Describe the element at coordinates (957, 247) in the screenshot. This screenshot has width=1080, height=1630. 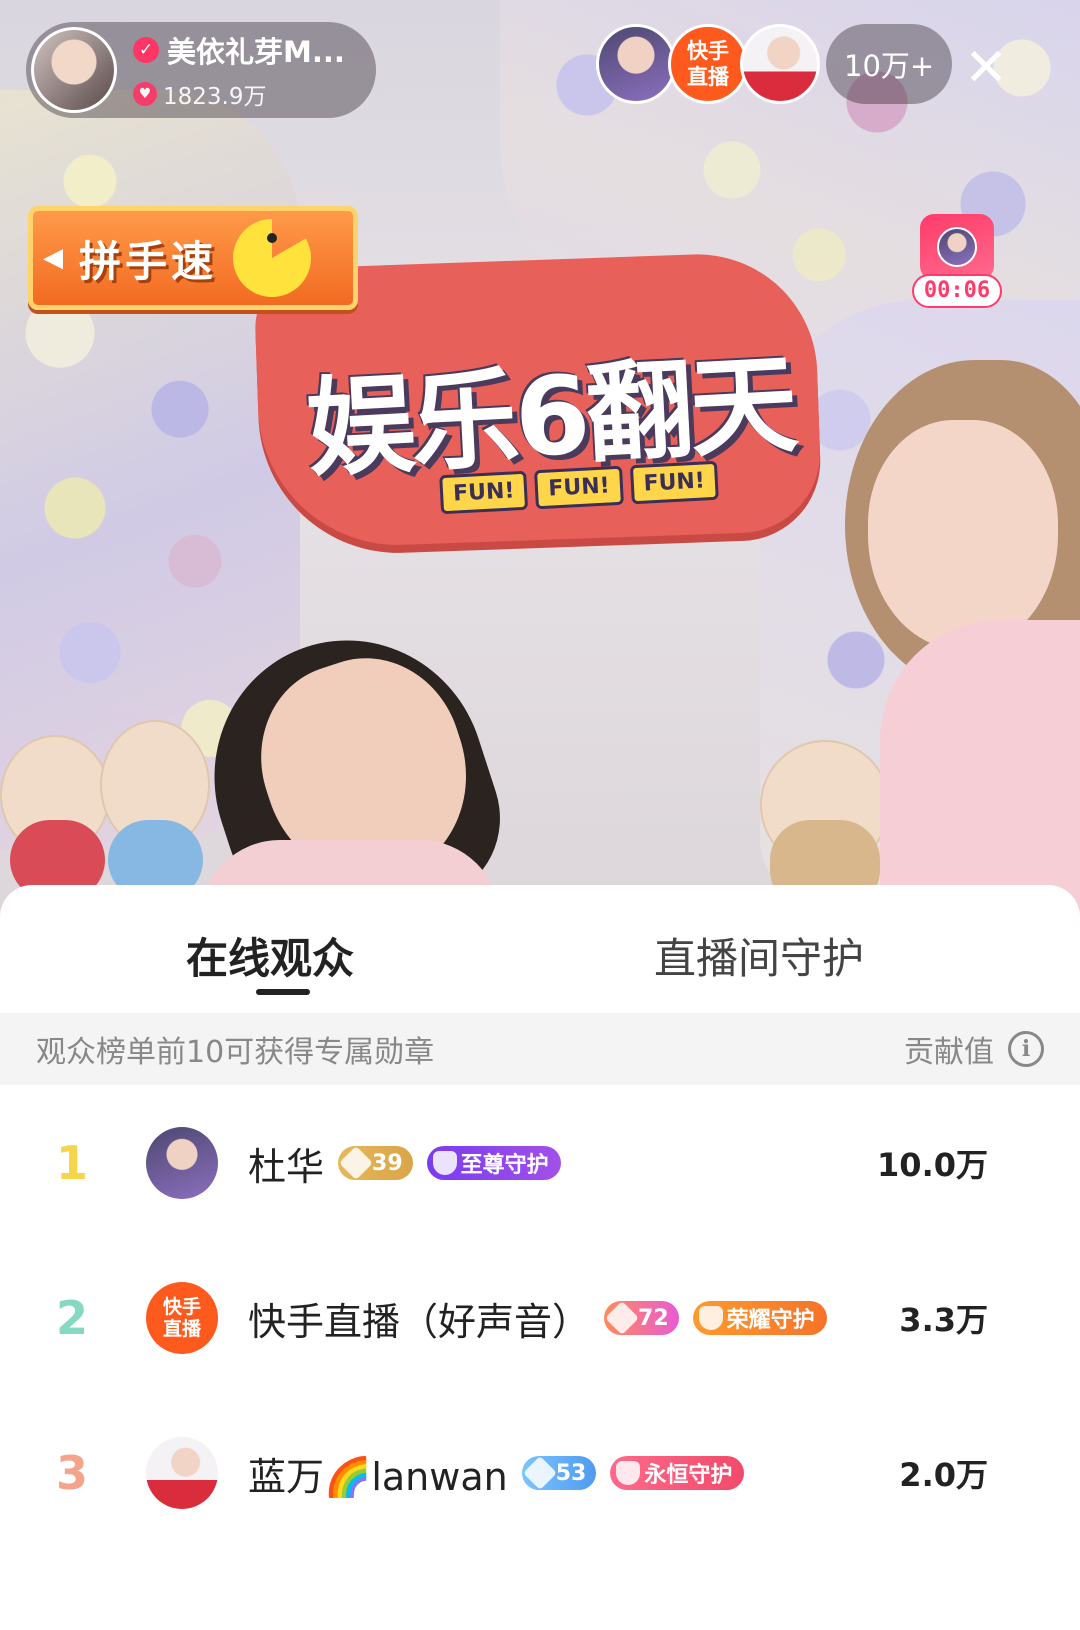
I see `countdown-avatar` at that location.